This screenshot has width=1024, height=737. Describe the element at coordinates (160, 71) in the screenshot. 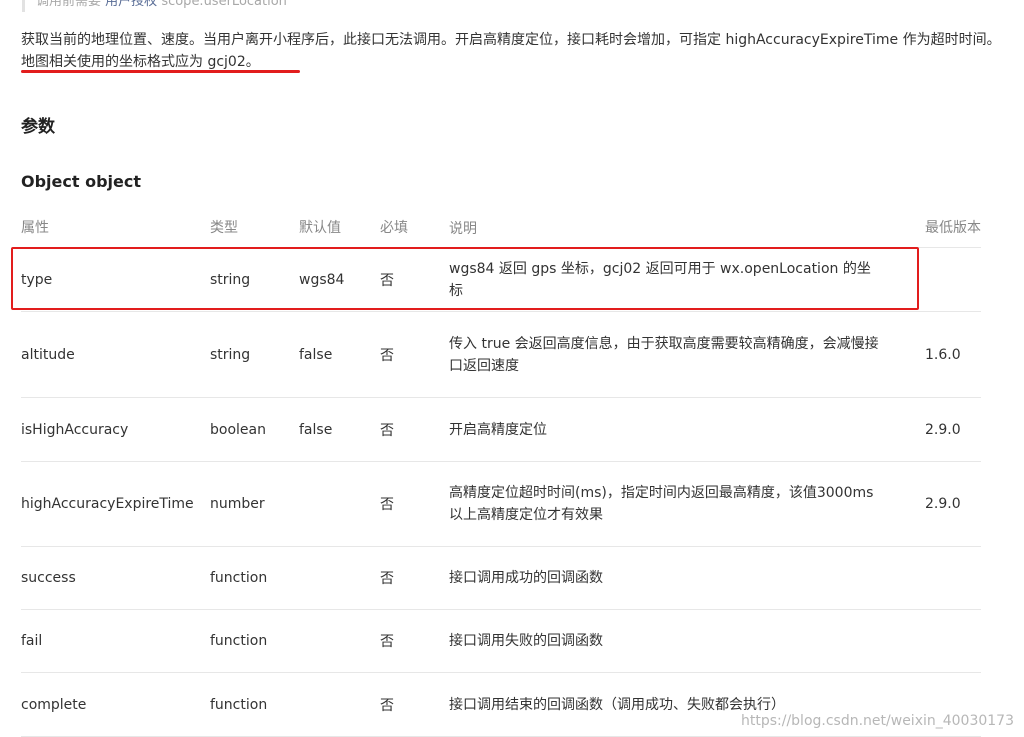

I see `red-underline-annotation` at that location.